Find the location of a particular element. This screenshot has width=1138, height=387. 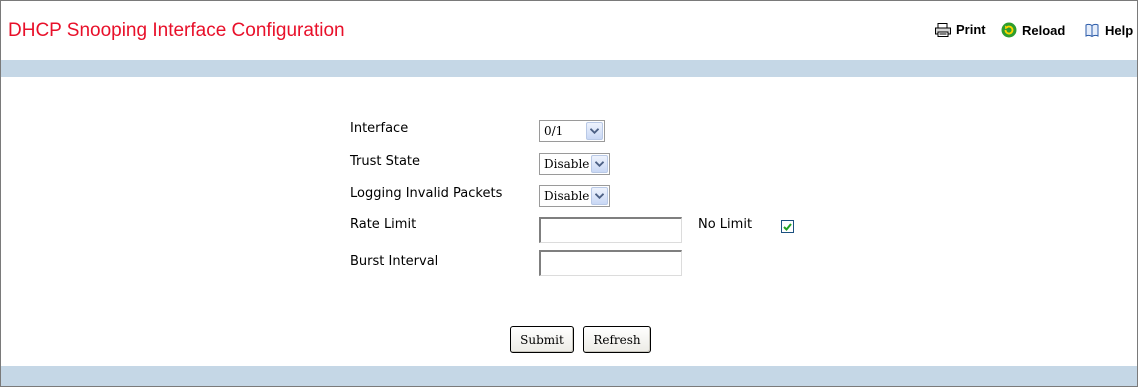

no-limit-checkbox is located at coordinates (787, 226).